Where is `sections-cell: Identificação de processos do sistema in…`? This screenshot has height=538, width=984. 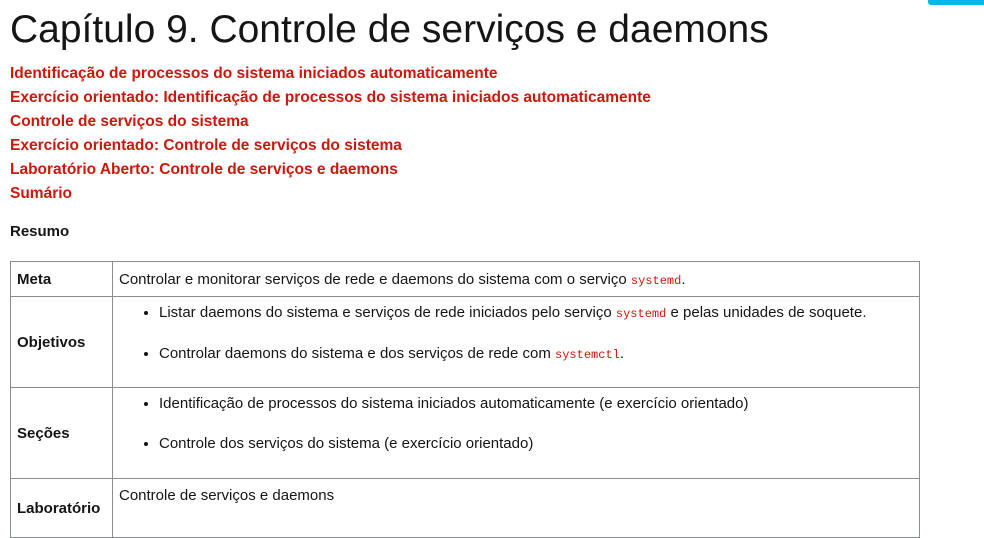
sections-cell: Identificação de processos do sistema in… is located at coordinates (516, 433).